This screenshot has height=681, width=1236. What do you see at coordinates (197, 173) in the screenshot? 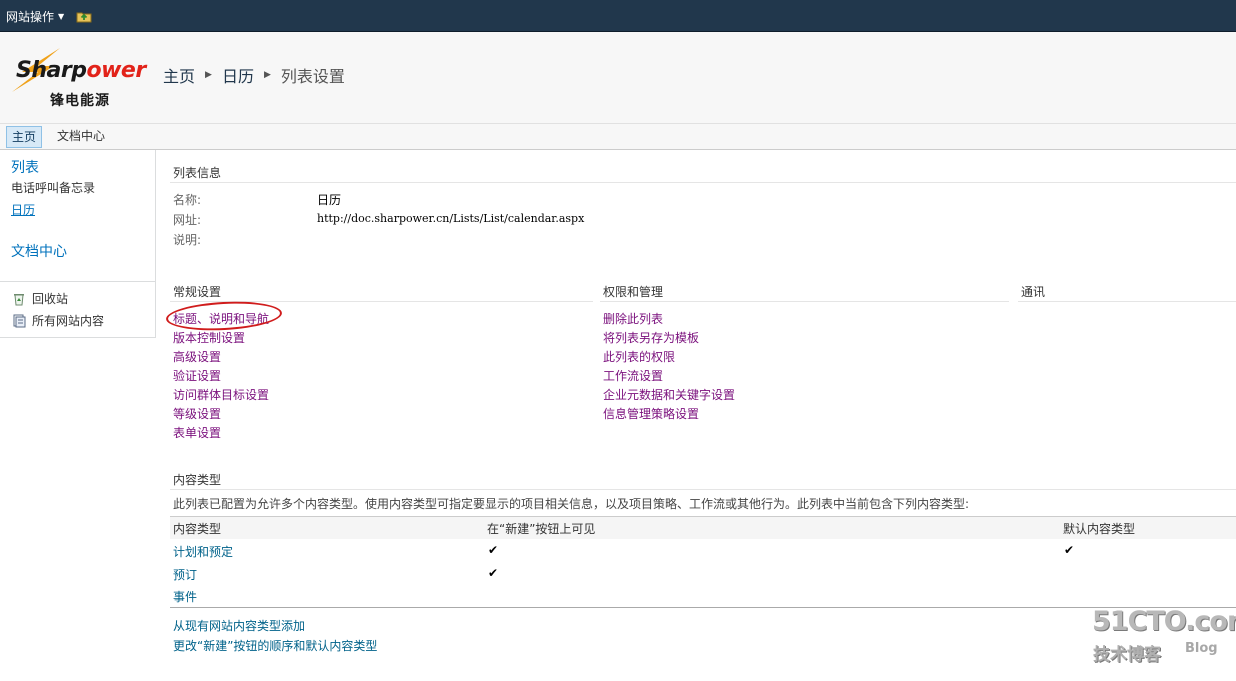
I see `list-info-title: 列表信息` at bounding box center [197, 173].